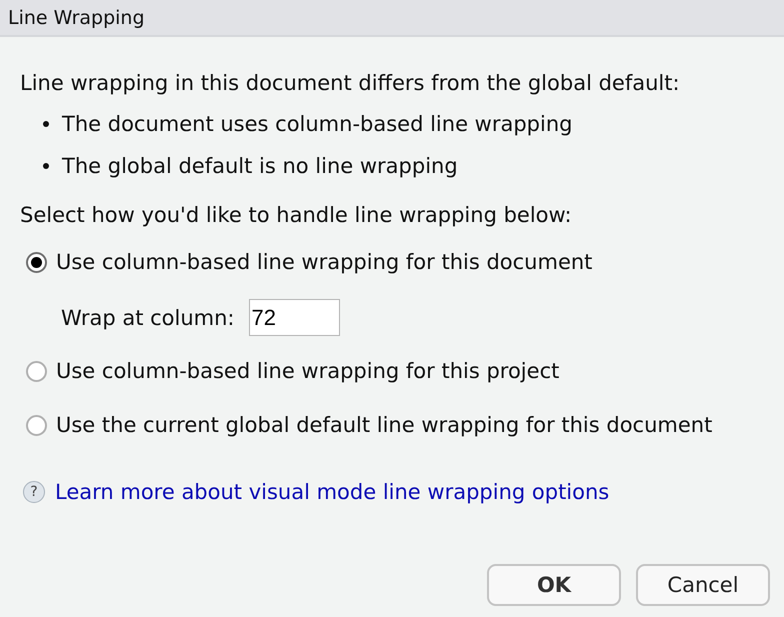  What do you see at coordinates (36, 262) in the screenshot?
I see `radio-selected-icon` at bounding box center [36, 262].